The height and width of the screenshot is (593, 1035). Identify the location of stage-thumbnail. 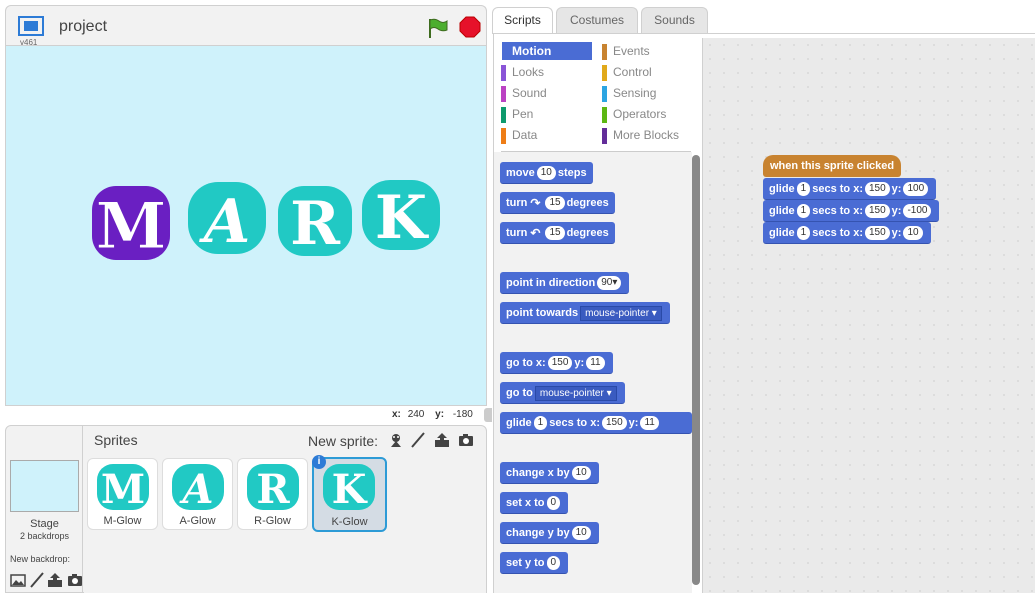
(44, 486).